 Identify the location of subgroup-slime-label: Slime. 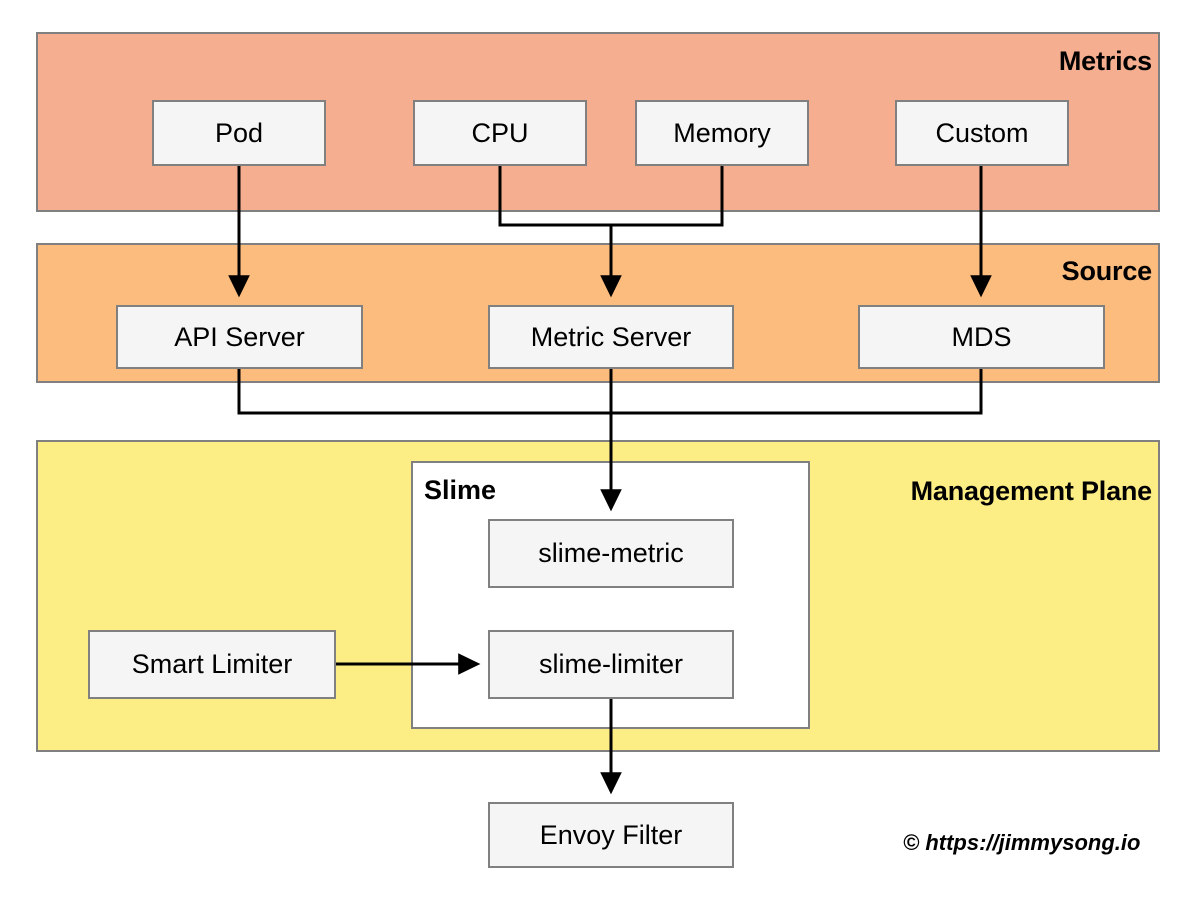
(460, 490).